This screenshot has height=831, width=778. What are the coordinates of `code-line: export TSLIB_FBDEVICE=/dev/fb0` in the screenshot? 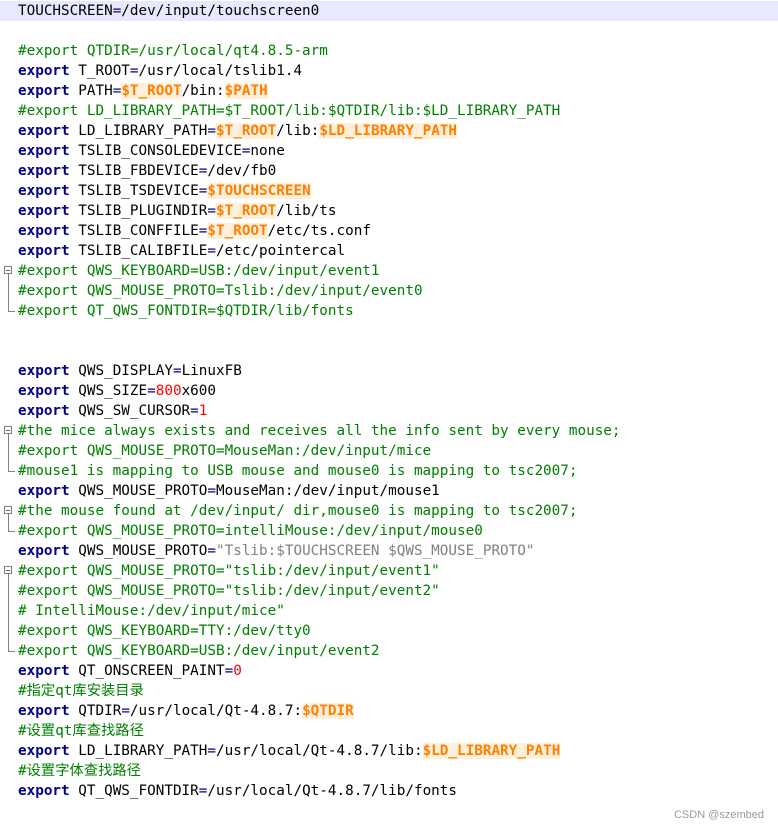 It's located at (389, 171).